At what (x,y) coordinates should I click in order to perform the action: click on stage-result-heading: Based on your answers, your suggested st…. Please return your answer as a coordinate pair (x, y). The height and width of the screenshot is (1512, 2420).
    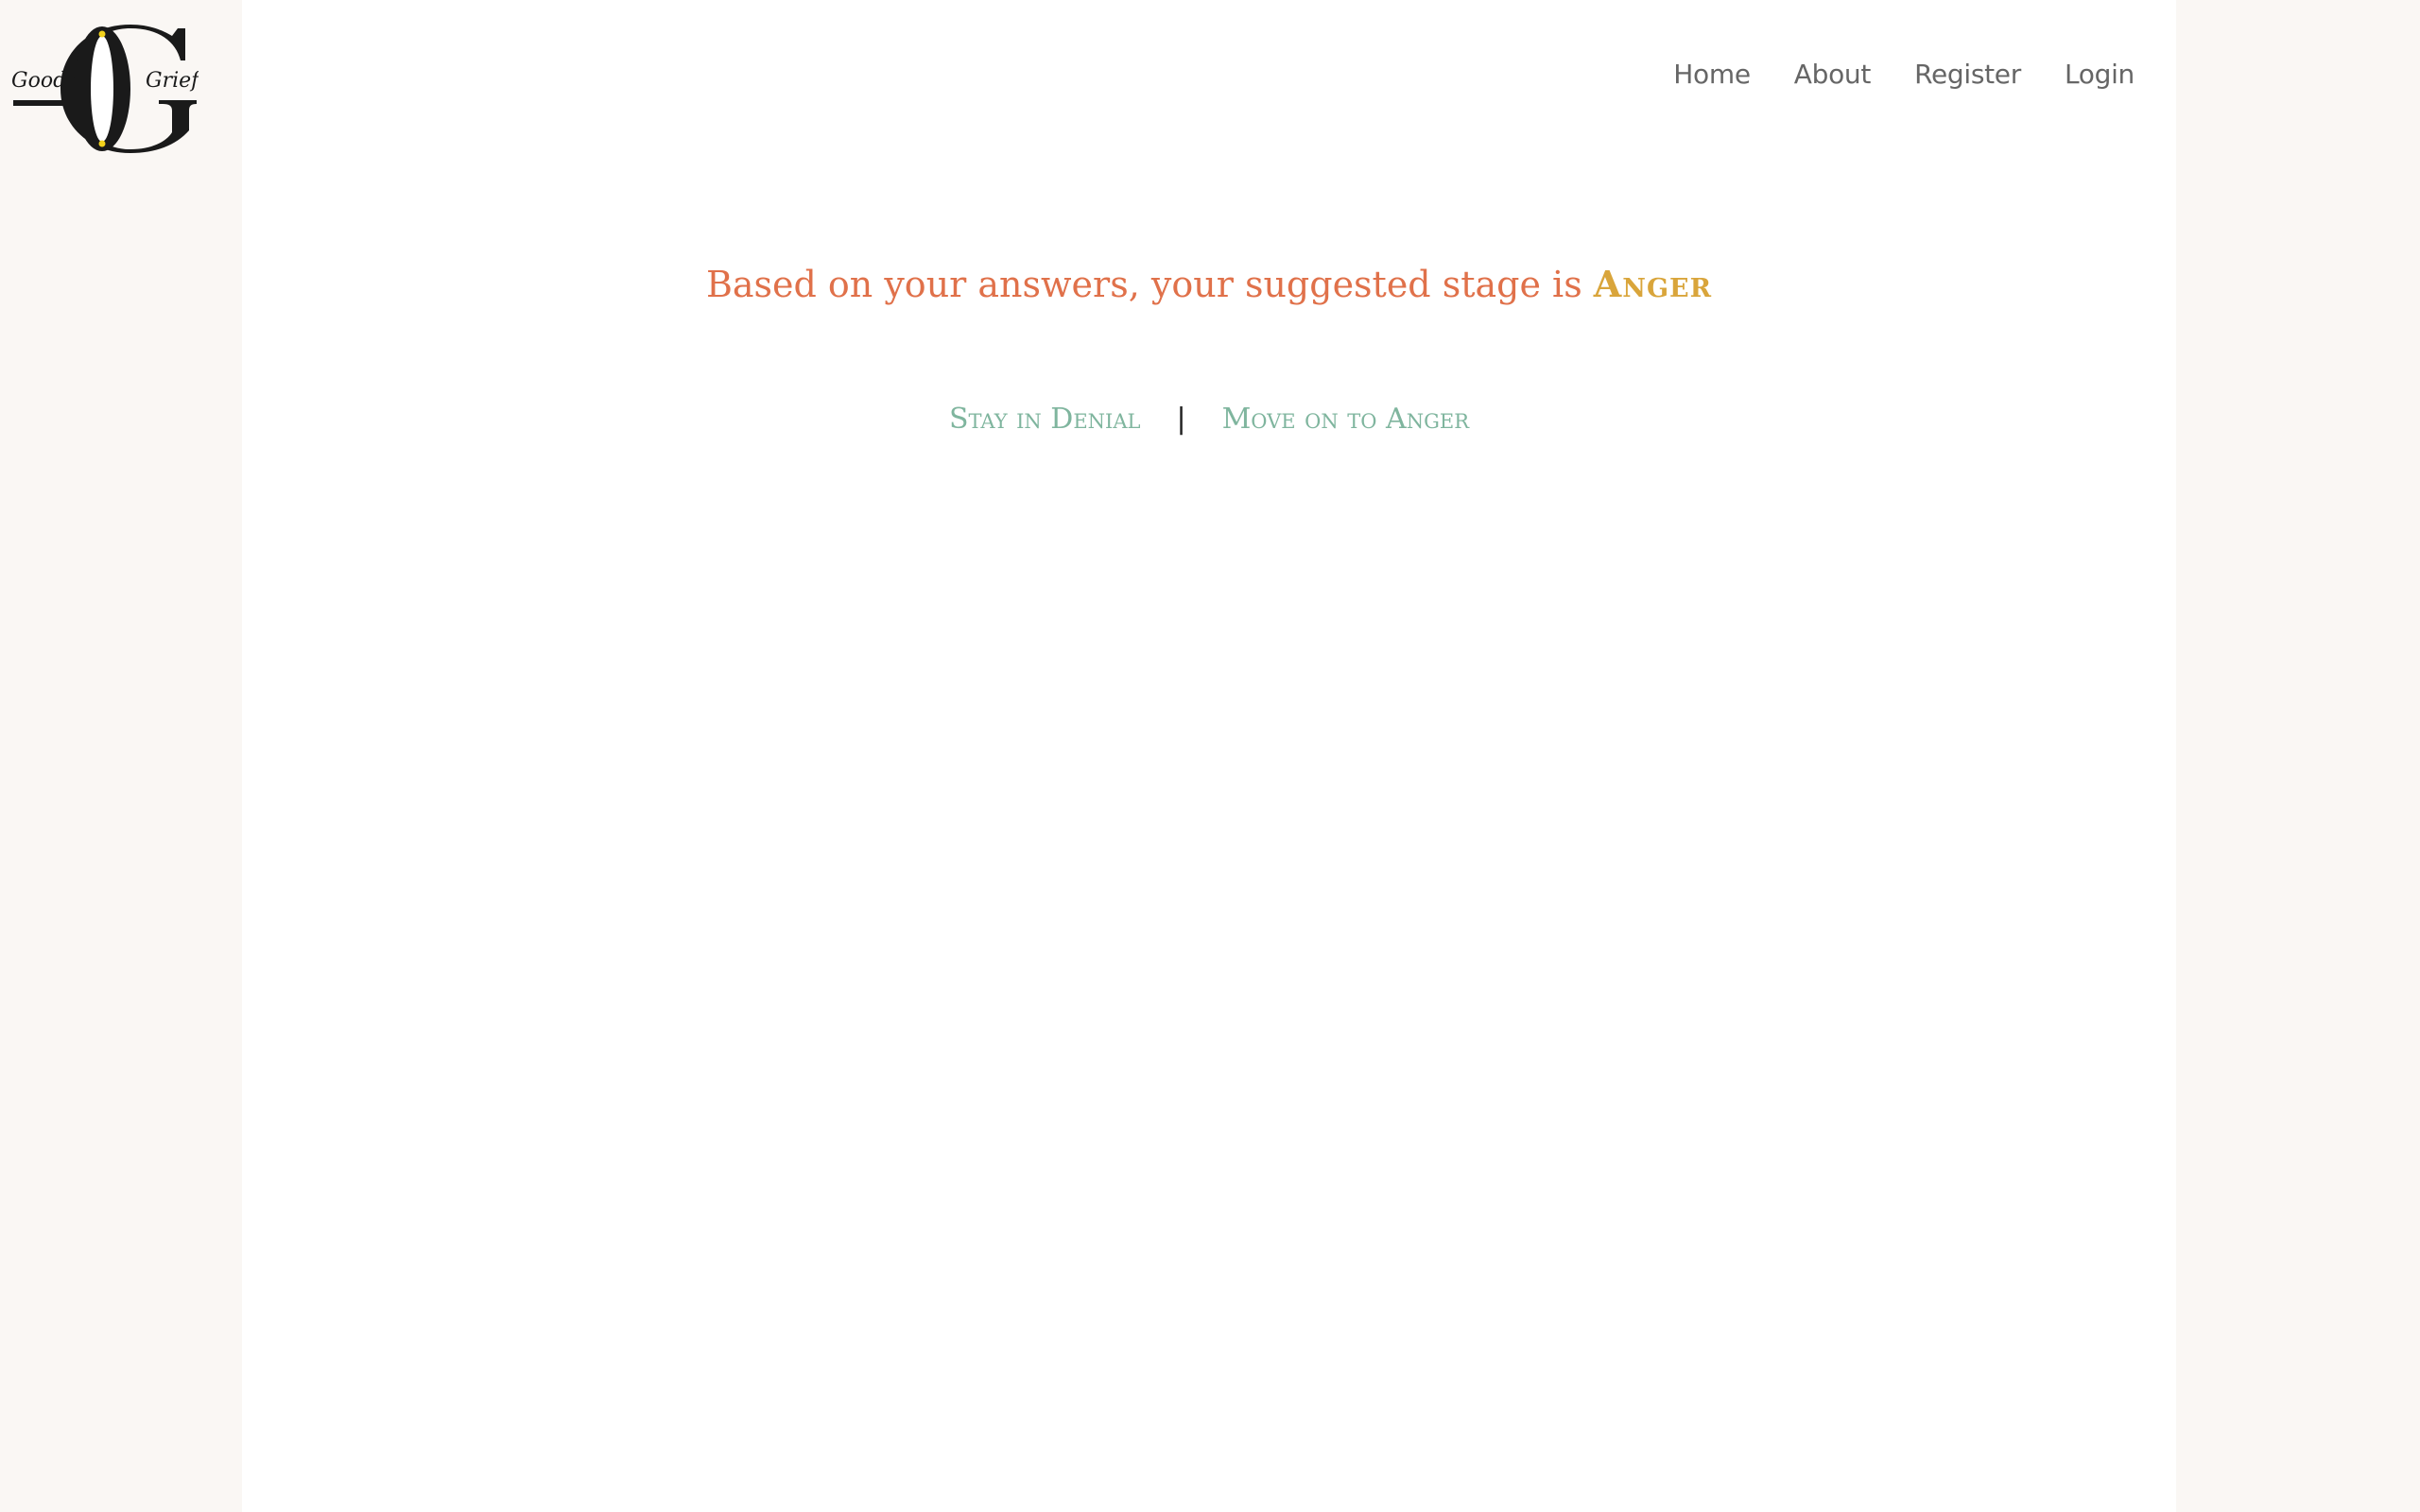
    Looking at the image, I should click on (1209, 284).